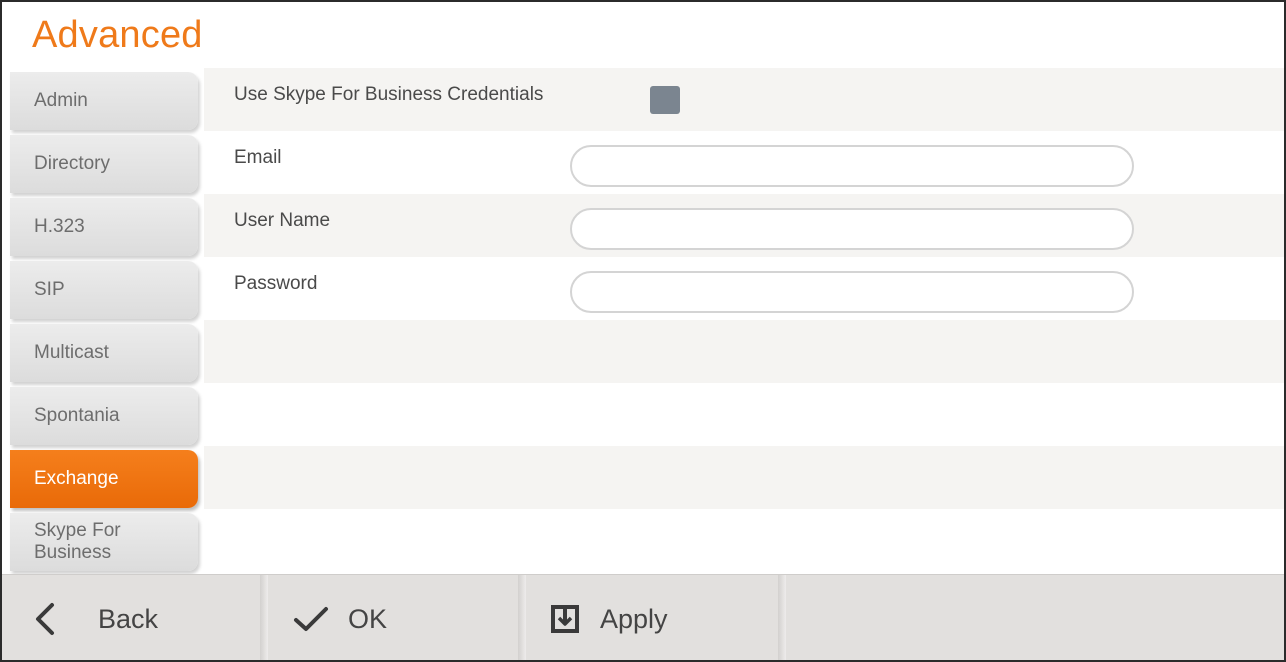 This screenshot has width=1286, height=662. Describe the element at coordinates (744, 99) in the screenshot. I see `use-credentials-row: Use Skype For Business Credentials` at that location.